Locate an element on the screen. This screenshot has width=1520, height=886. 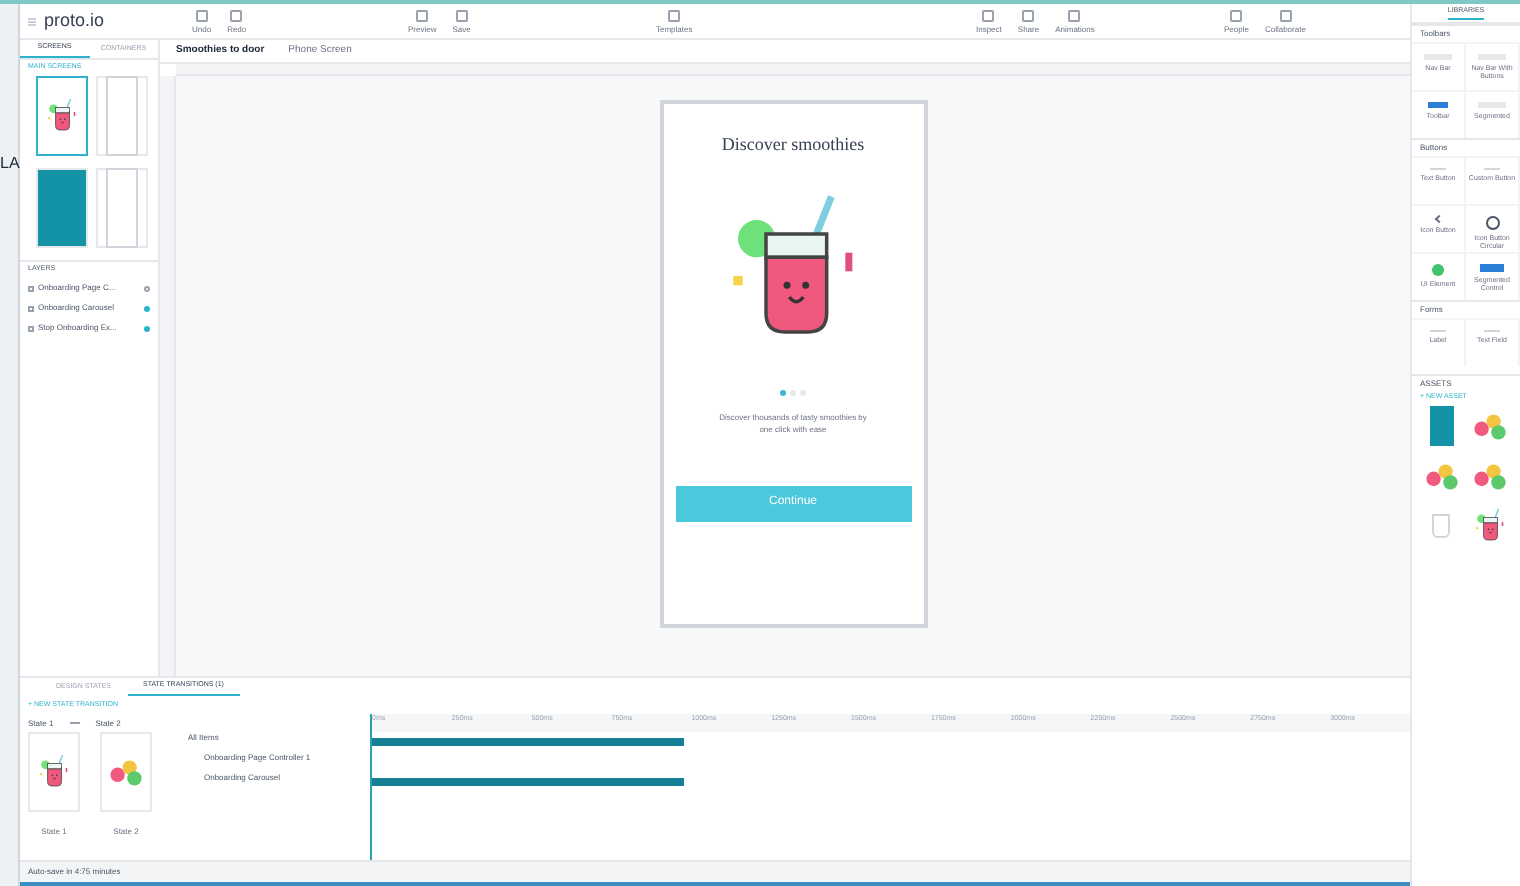
menu-icon is located at coordinates (32, 21).